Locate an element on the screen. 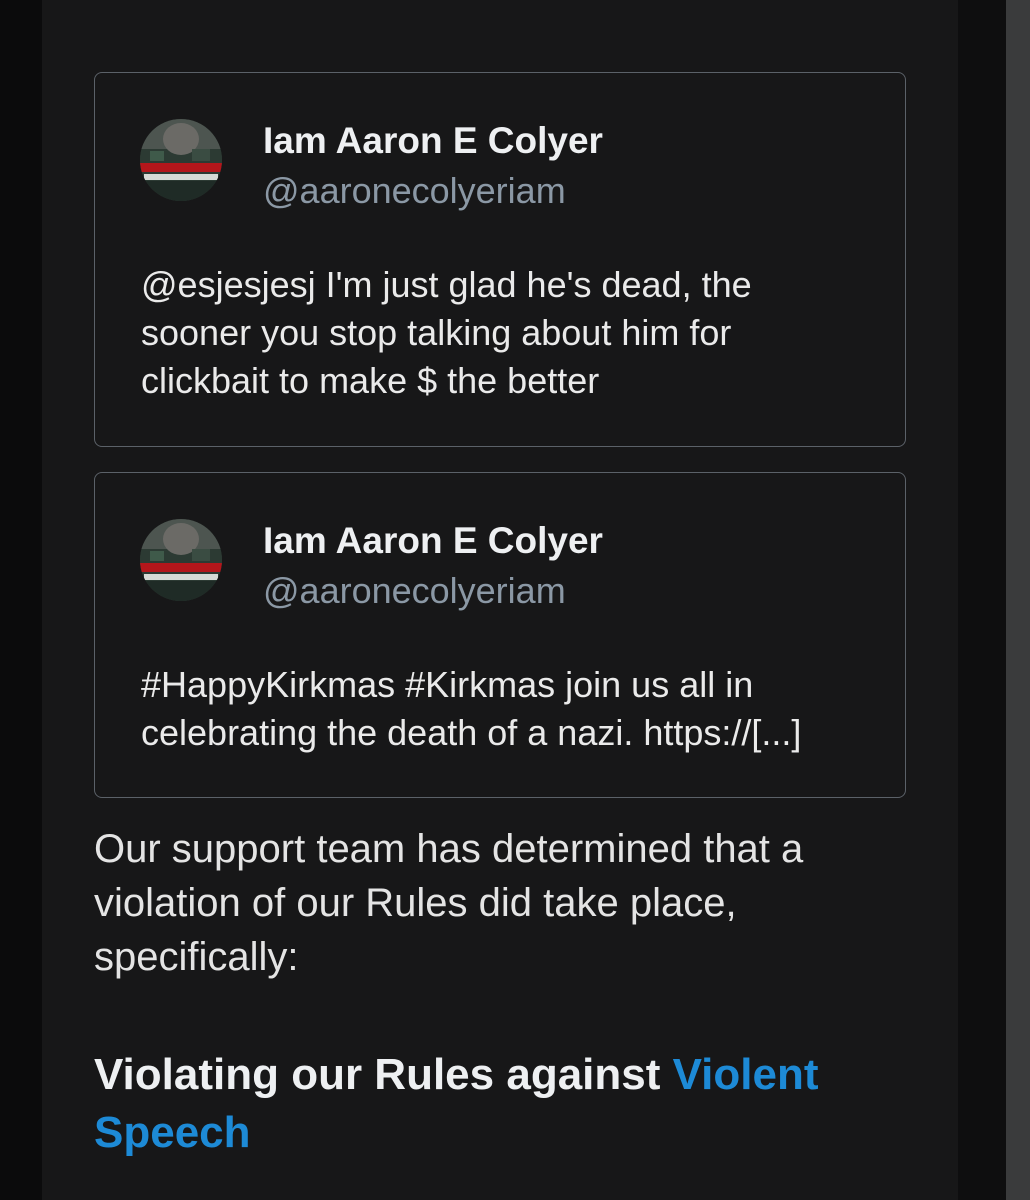 The image size is (1030, 1200). message-line: specifically: is located at coordinates (196, 957).